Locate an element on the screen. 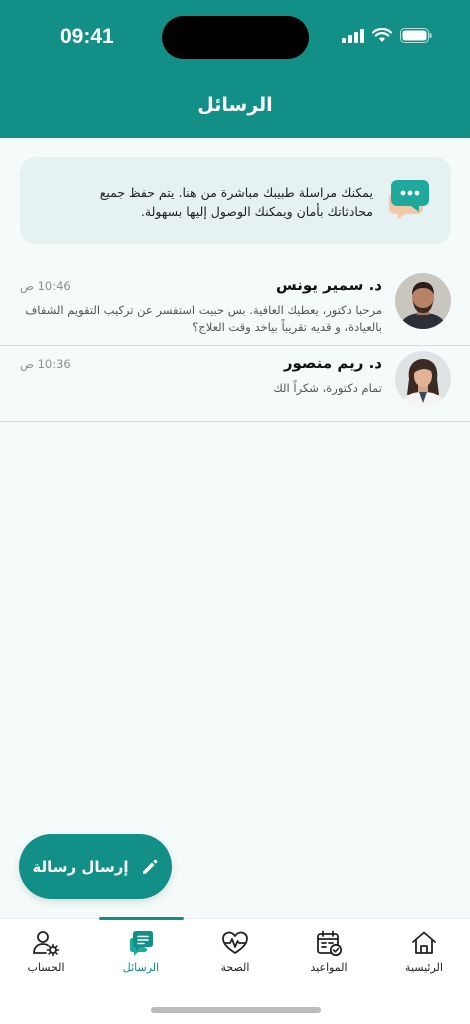  home-icon is located at coordinates (424, 942).